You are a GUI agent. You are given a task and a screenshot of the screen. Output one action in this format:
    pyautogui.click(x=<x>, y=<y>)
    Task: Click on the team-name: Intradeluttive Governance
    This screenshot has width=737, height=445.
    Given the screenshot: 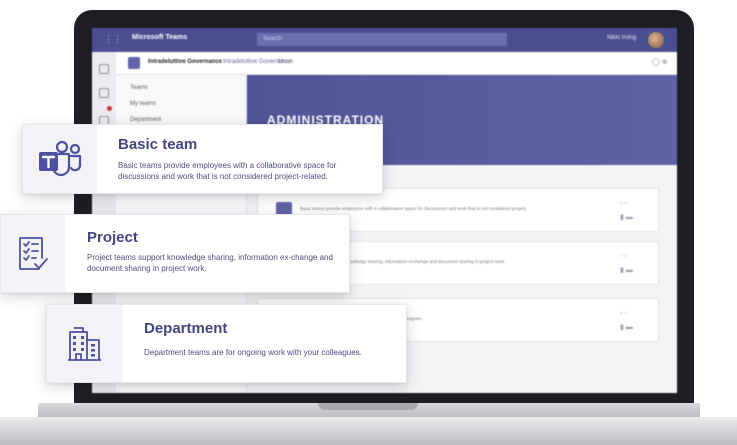 What is the action you would take?
    pyautogui.click(x=185, y=62)
    